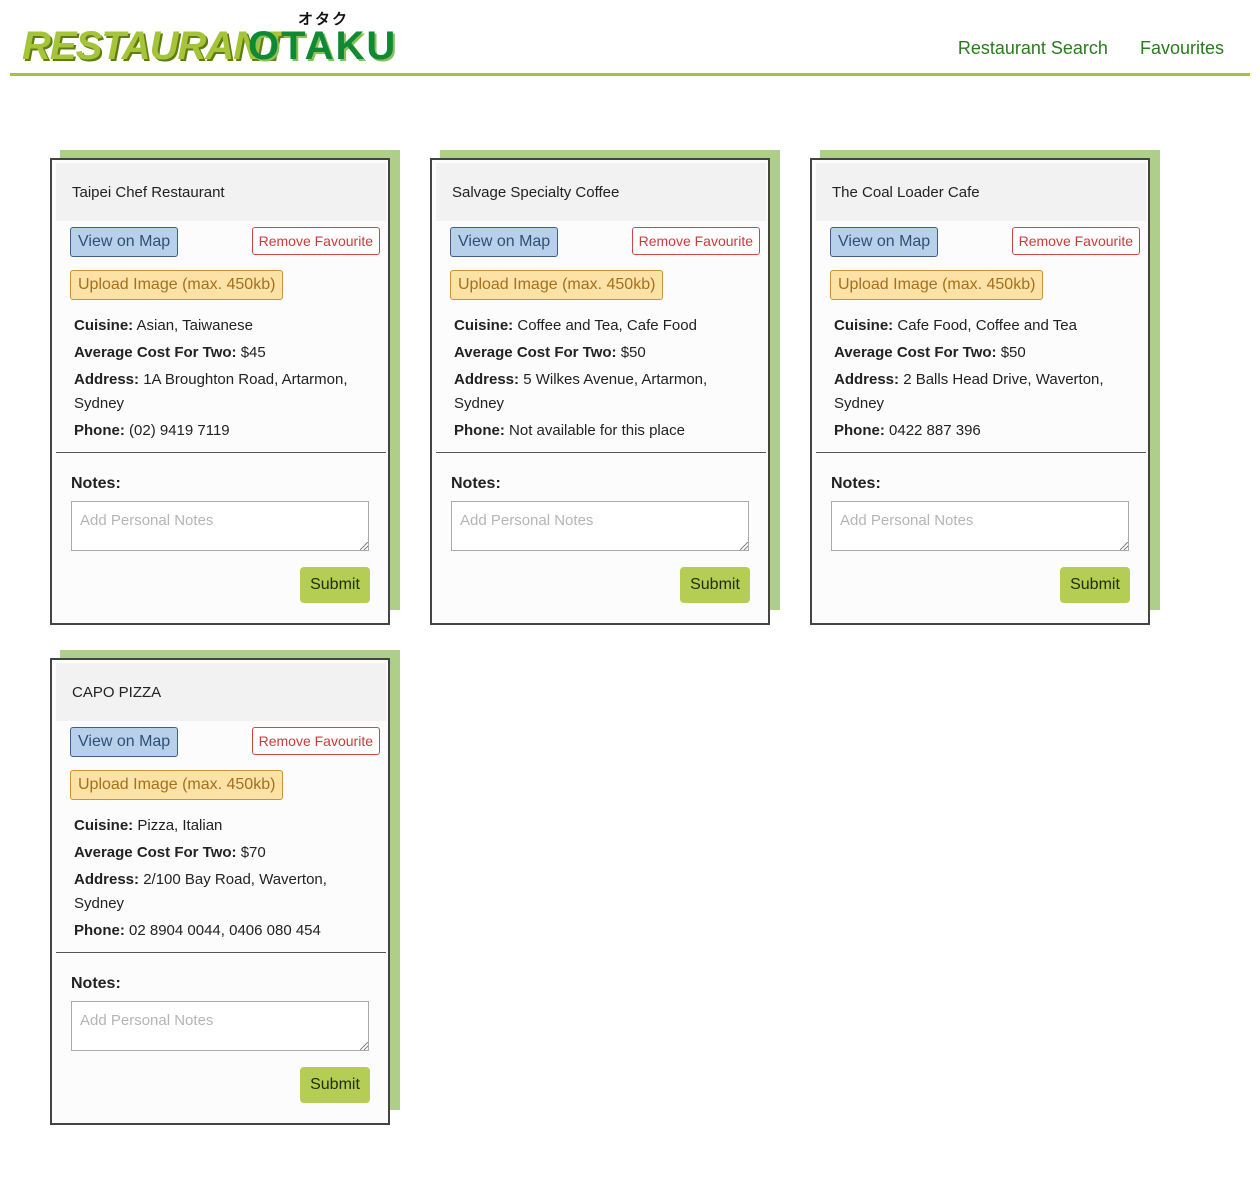 Image resolution: width=1260 pixels, height=1187 pixels. What do you see at coordinates (987, 325) in the screenshot?
I see `cuisine-value: Cafe Food, Coffee and Tea` at bounding box center [987, 325].